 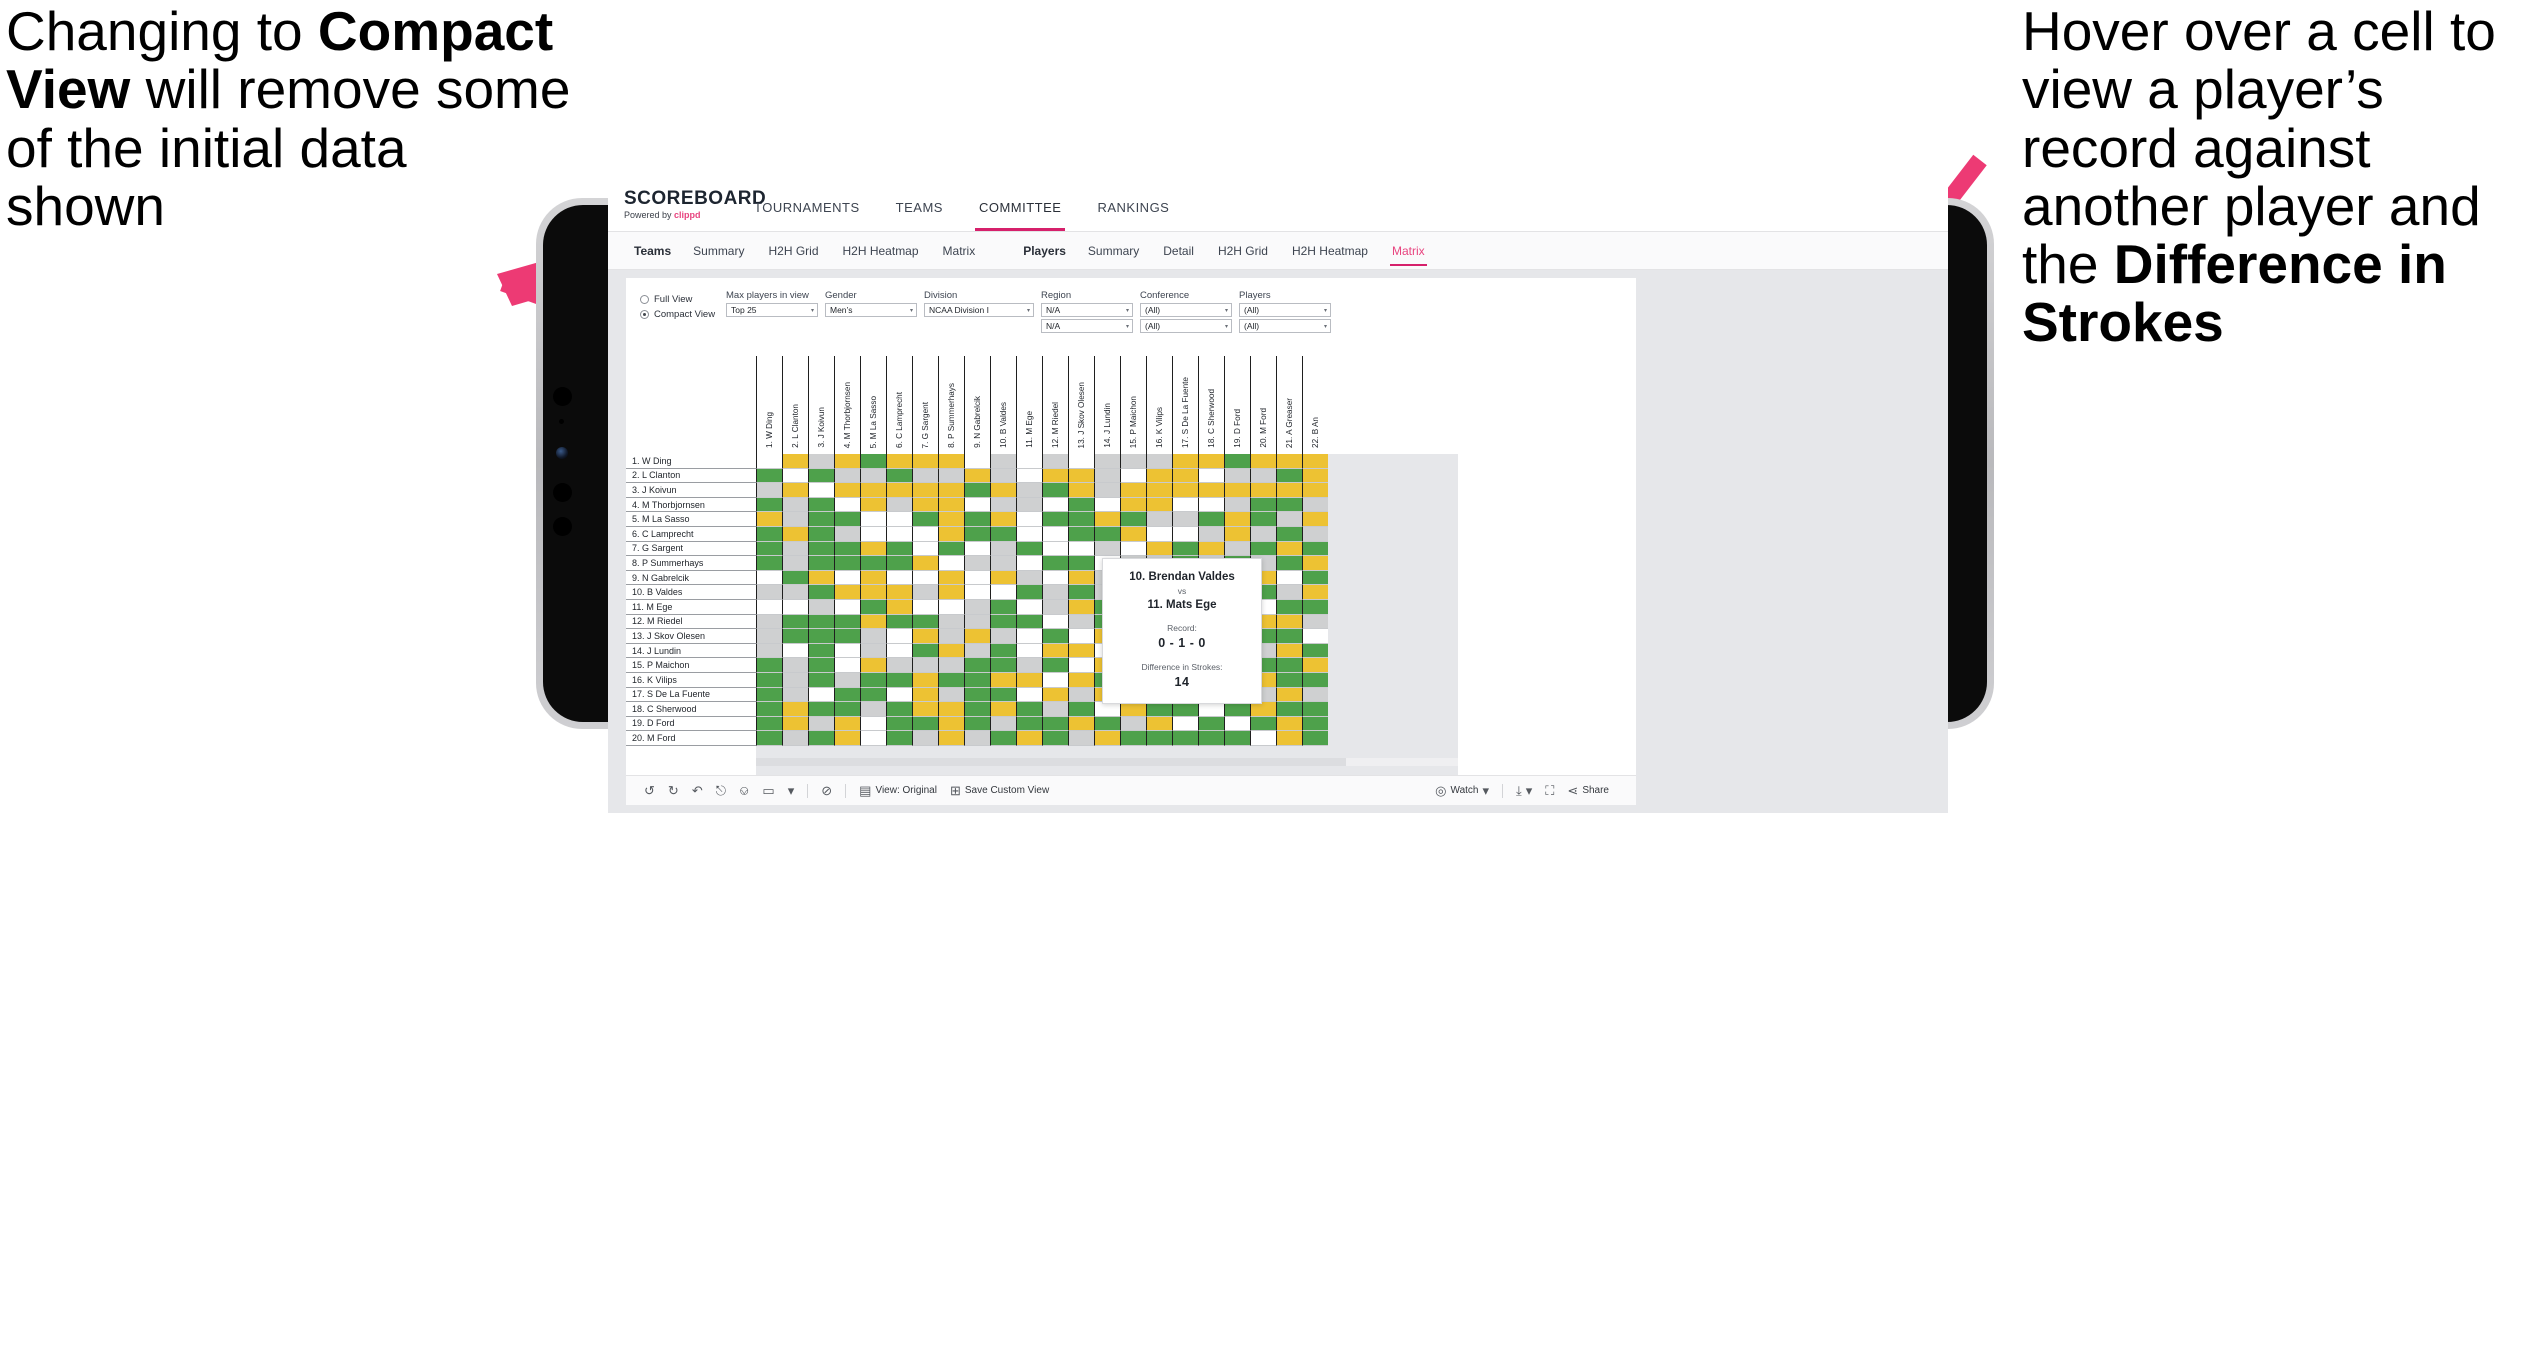 What do you see at coordinates (807, 207) in the screenshot?
I see `nav-item-tournaments: TOURNAMENTS` at bounding box center [807, 207].